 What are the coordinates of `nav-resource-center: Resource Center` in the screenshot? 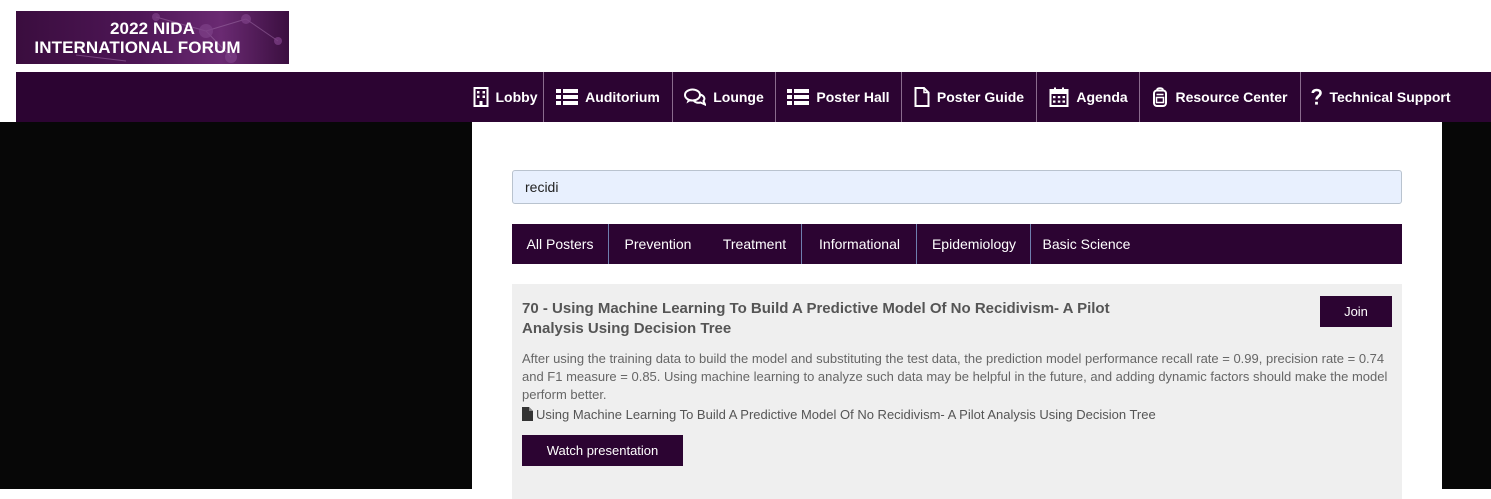 It's located at (1219, 97).